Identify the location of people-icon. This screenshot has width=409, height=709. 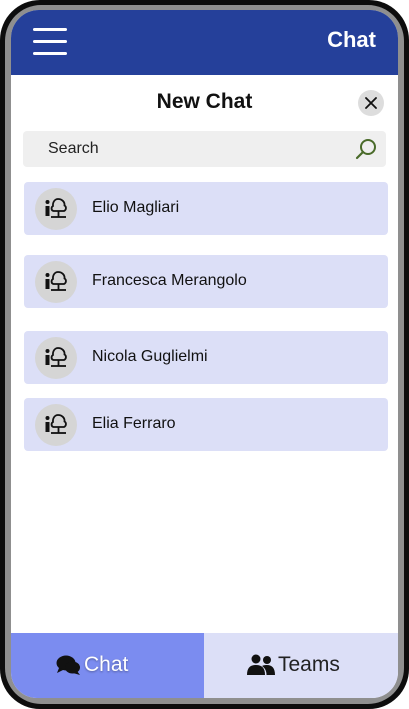
(261, 664).